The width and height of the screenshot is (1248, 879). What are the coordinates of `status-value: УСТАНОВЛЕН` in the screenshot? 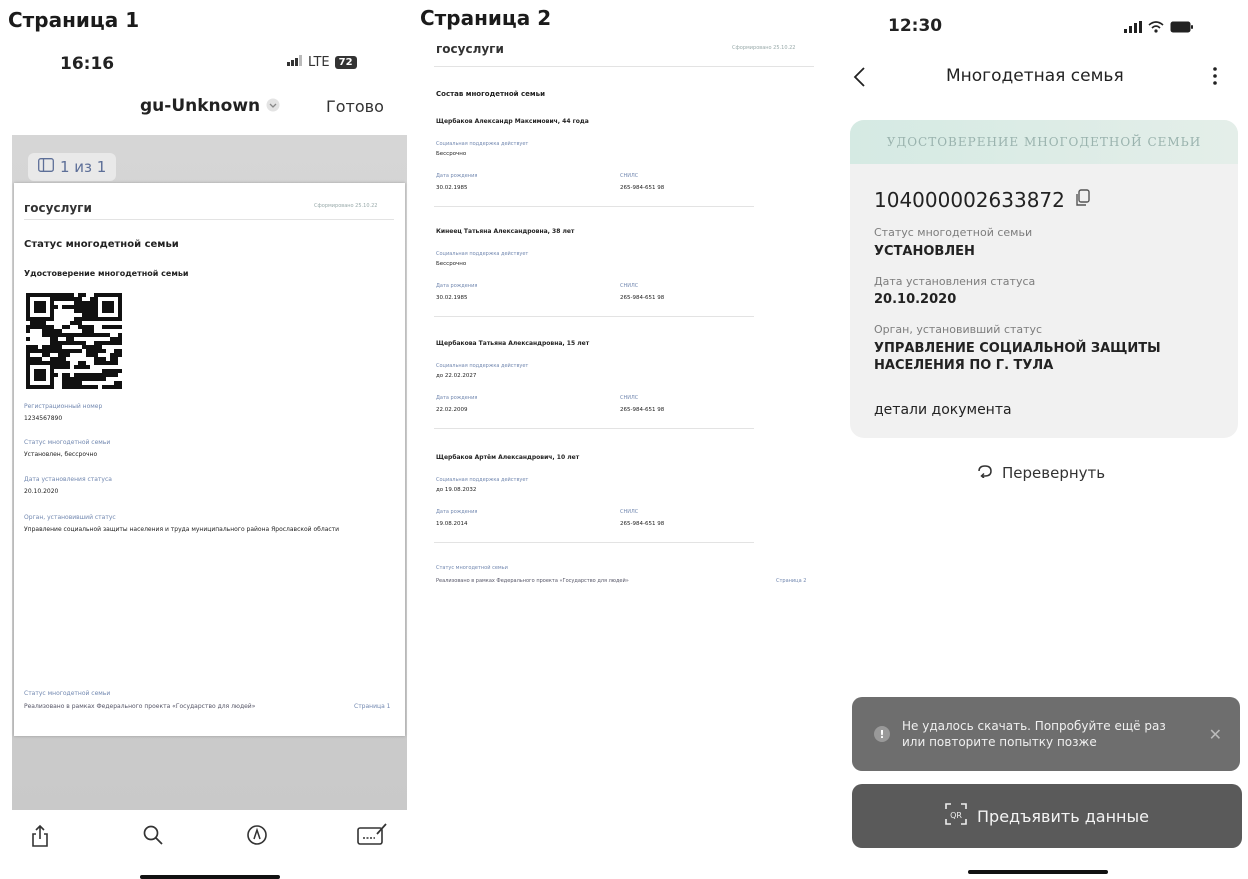 It's located at (924, 251).